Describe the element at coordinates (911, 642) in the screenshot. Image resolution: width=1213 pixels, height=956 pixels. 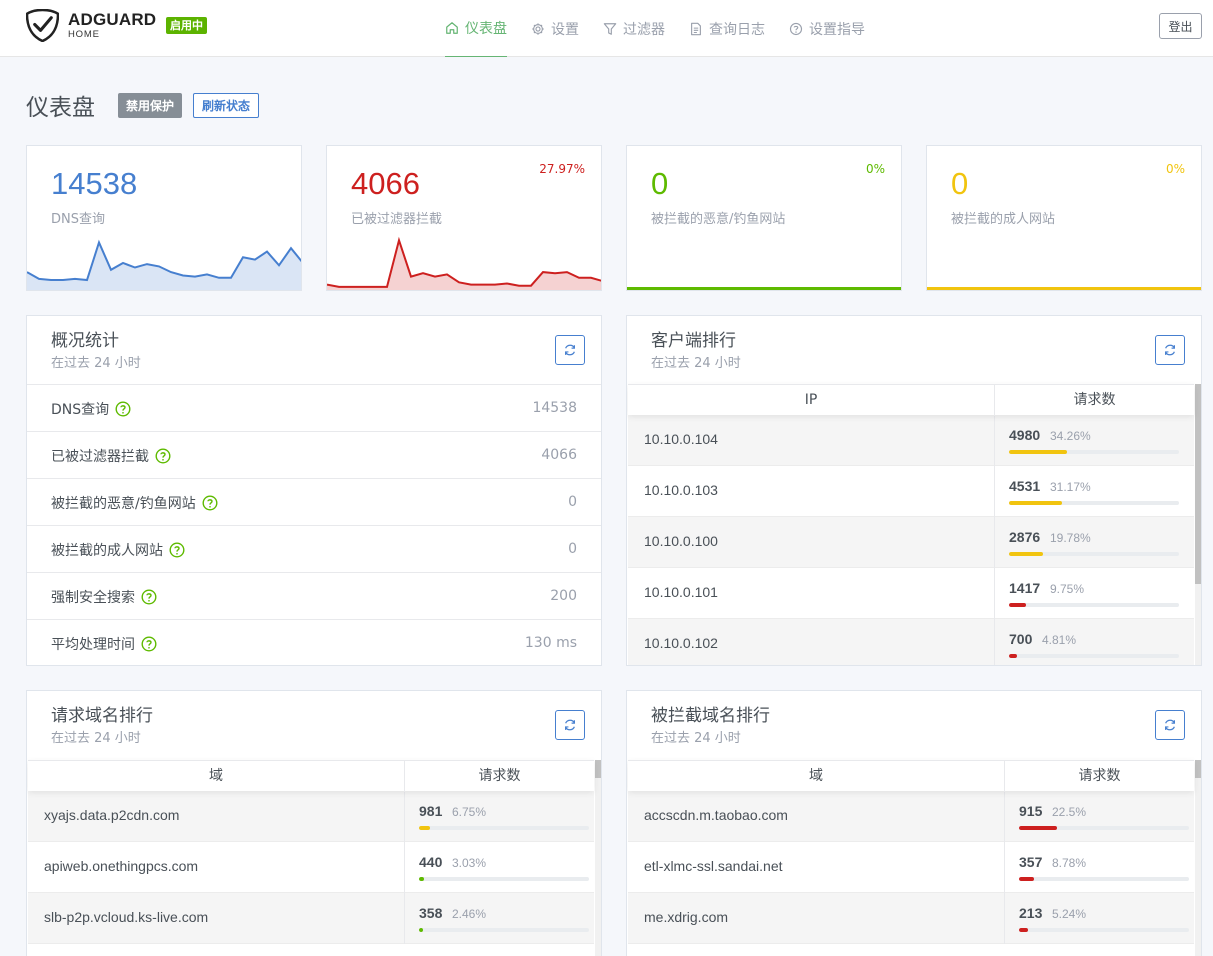
I see `table-row: 10.10.0.102 700 4.81%` at that location.